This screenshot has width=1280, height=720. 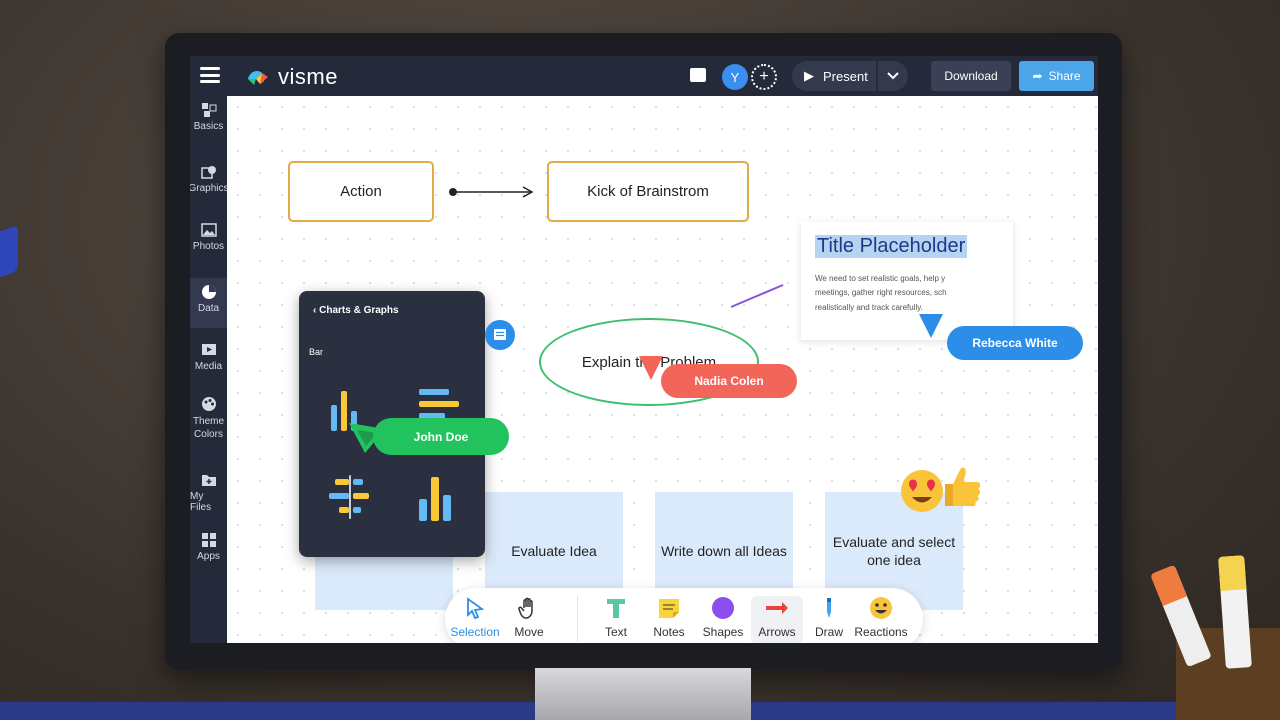 I want to click on cursor-label-rebecca: Rebecca White, so click(x=1015, y=343).